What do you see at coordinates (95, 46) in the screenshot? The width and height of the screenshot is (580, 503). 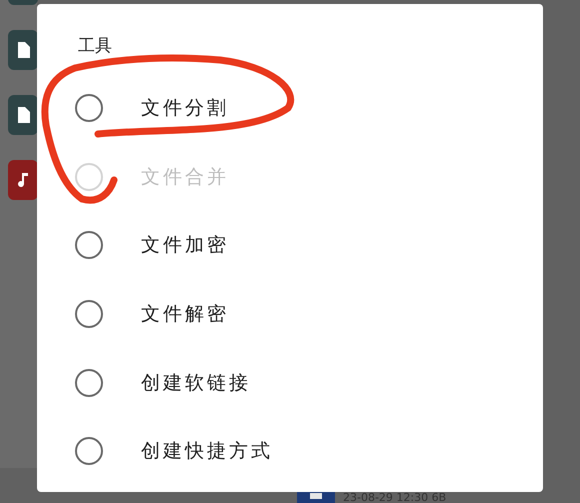 I see `dialog-title: 工具` at bounding box center [95, 46].